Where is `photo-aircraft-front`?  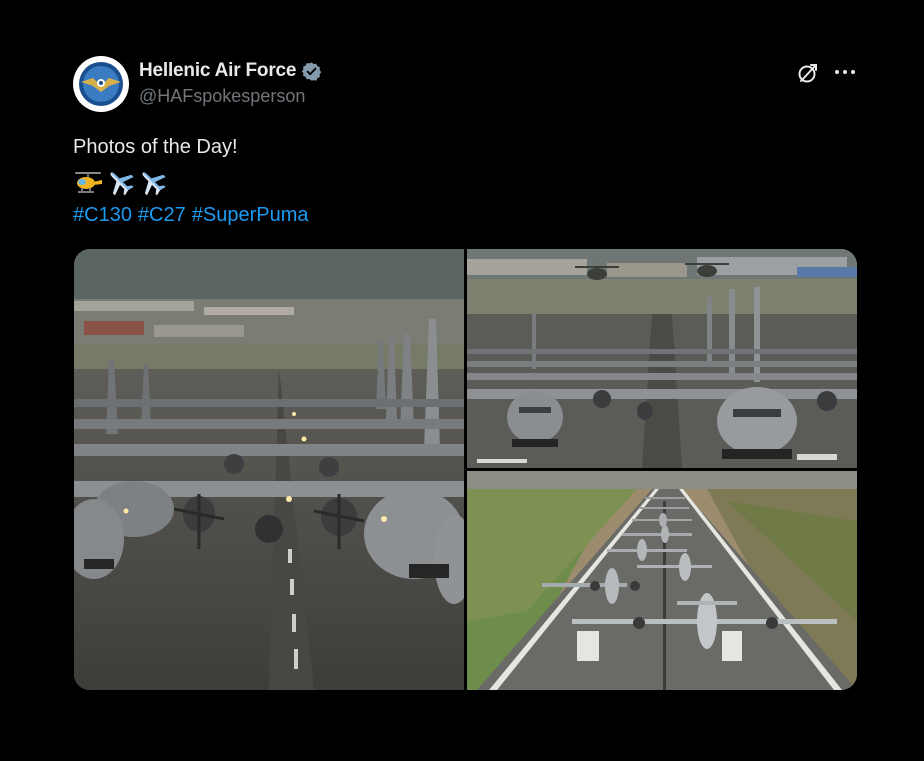
photo-aircraft-front is located at coordinates (662, 358).